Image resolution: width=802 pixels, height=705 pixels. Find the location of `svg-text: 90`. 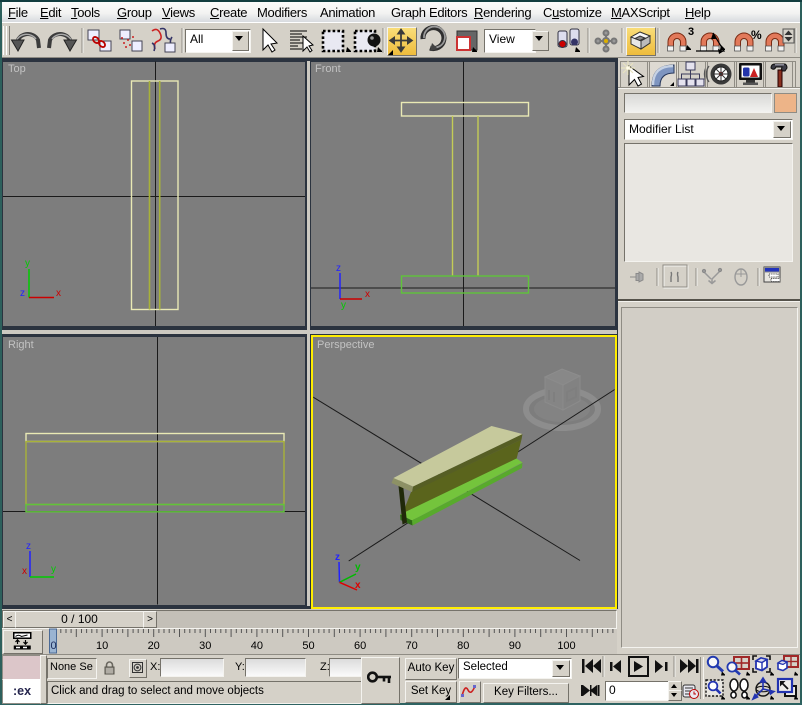

svg-text: 90 is located at coordinates (515, 646).